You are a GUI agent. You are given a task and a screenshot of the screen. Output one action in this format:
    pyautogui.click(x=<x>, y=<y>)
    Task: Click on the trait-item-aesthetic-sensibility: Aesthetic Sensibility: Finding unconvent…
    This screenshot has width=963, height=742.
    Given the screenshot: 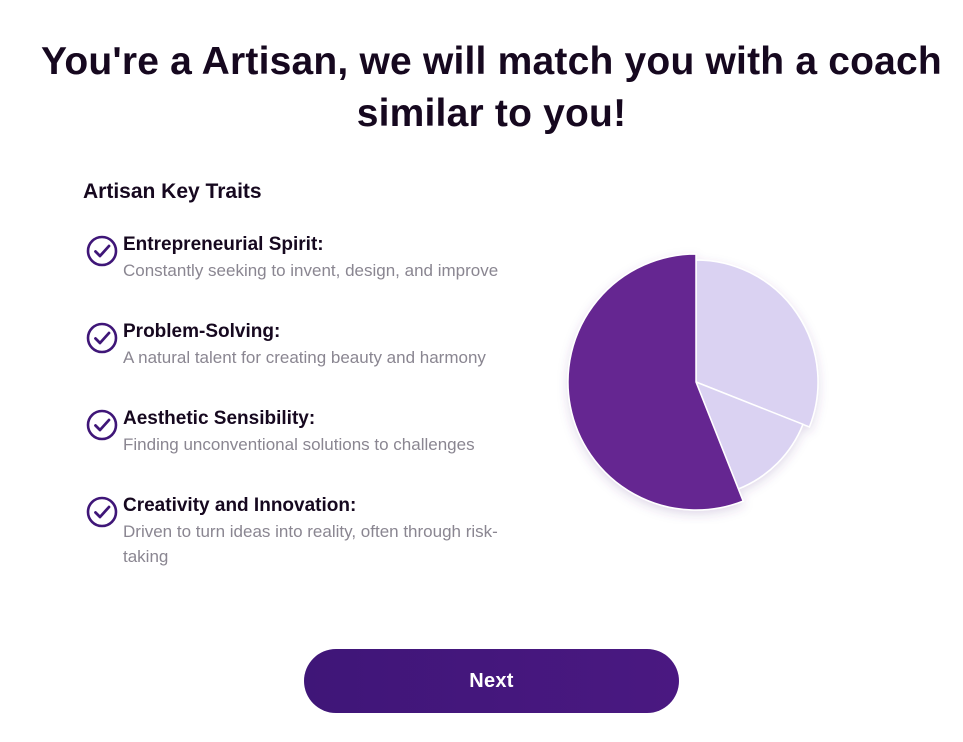 What is the action you would take?
    pyautogui.click(x=298, y=449)
    